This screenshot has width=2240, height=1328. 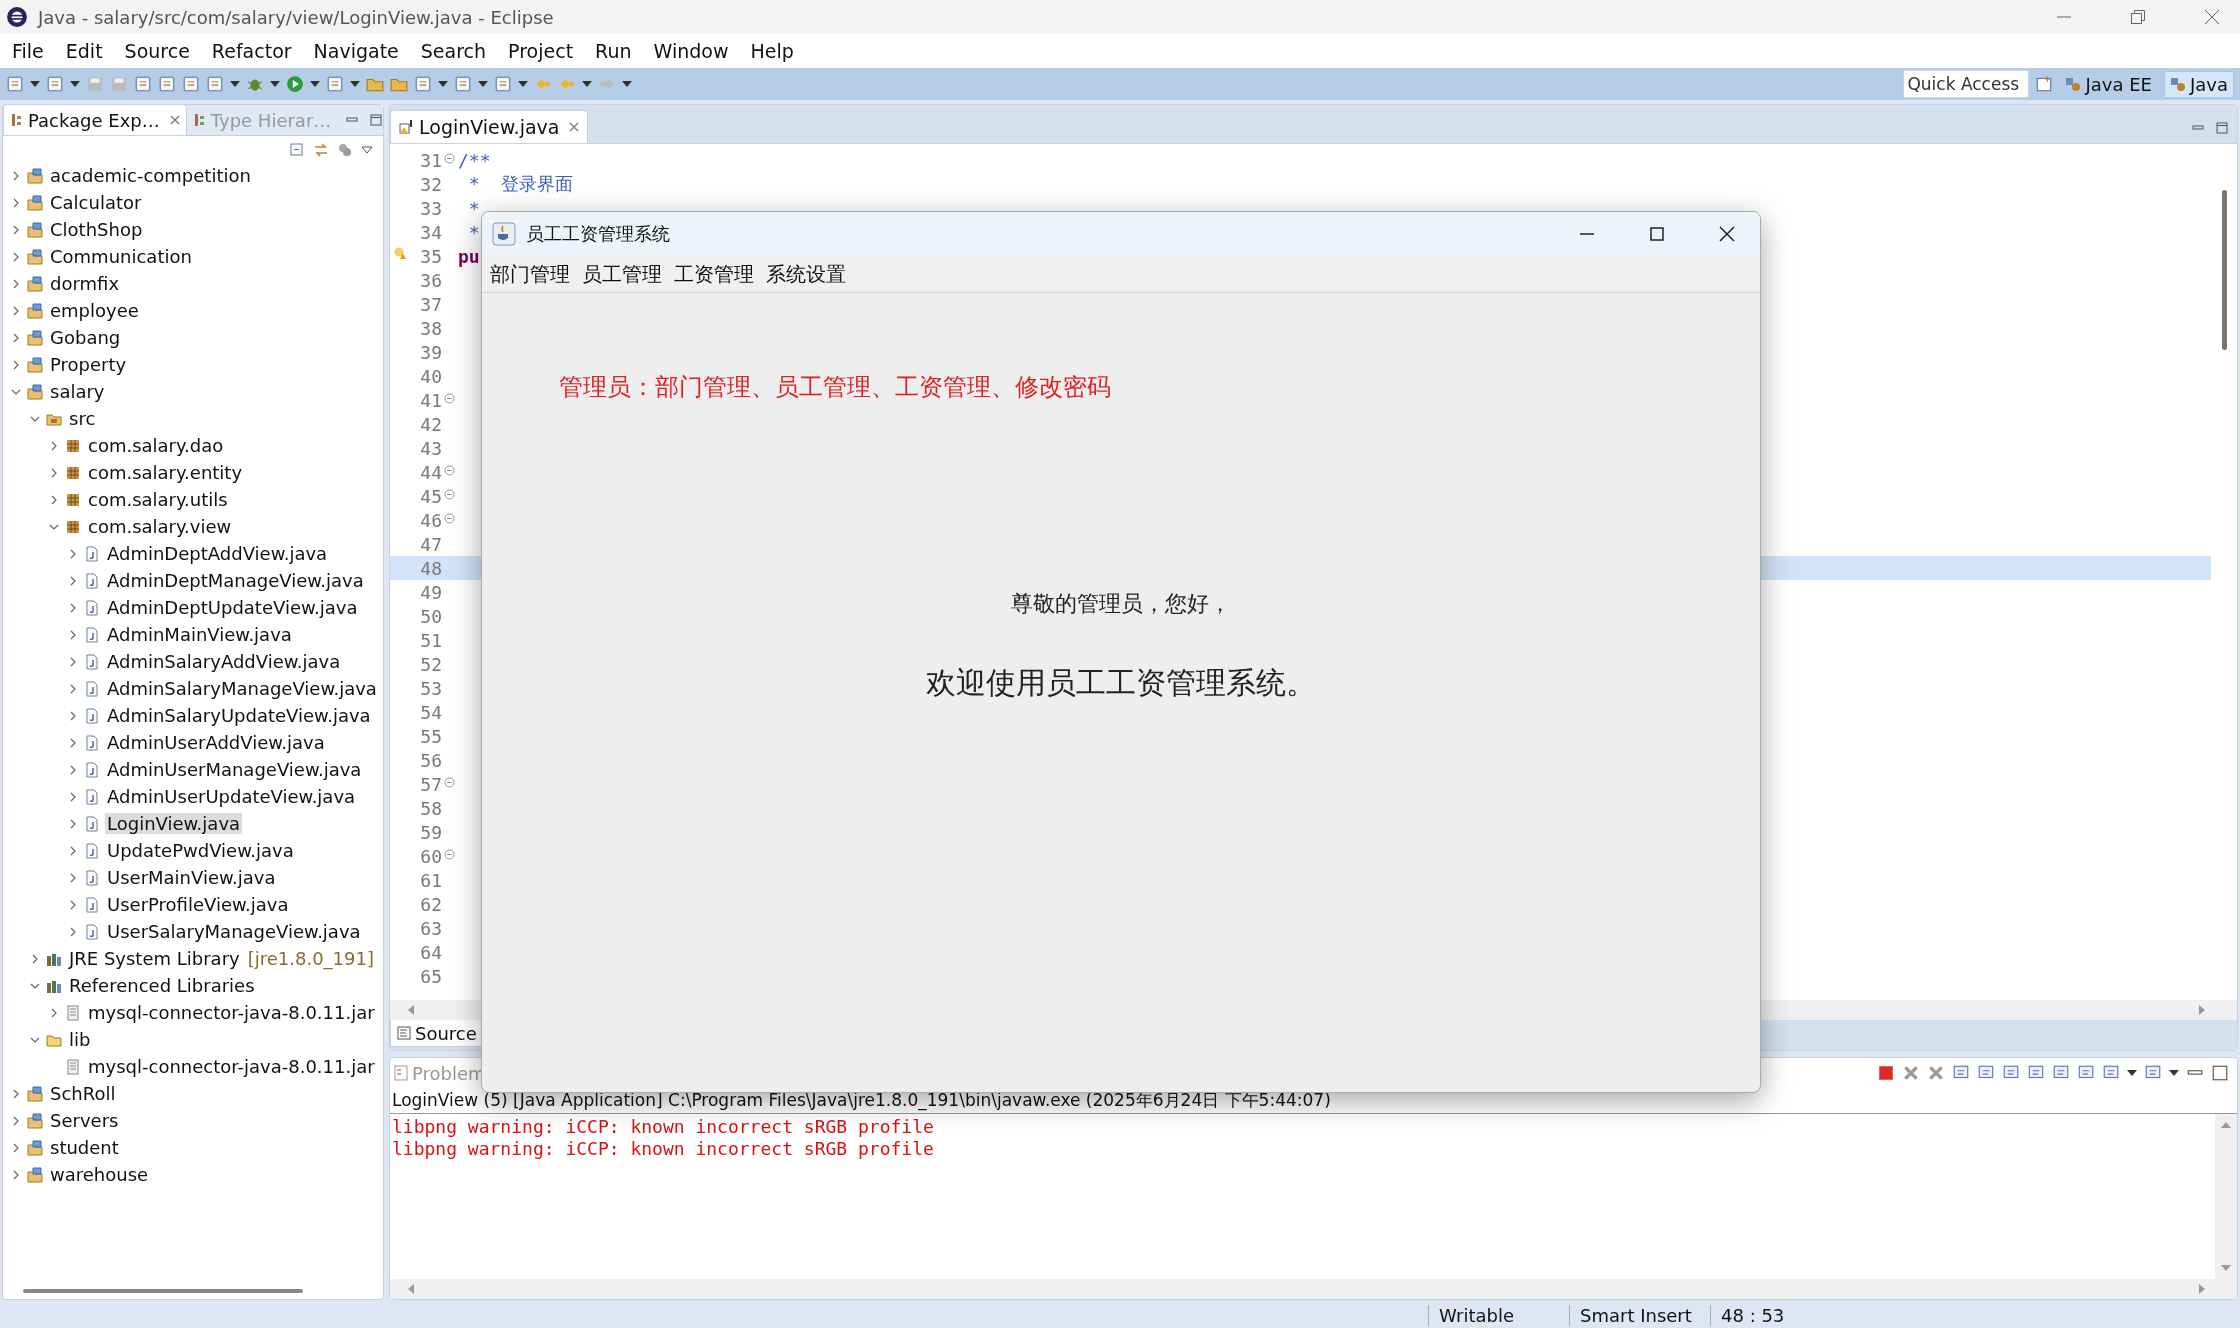 I want to click on tree-item: ClothShop, so click(x=96, y=229).